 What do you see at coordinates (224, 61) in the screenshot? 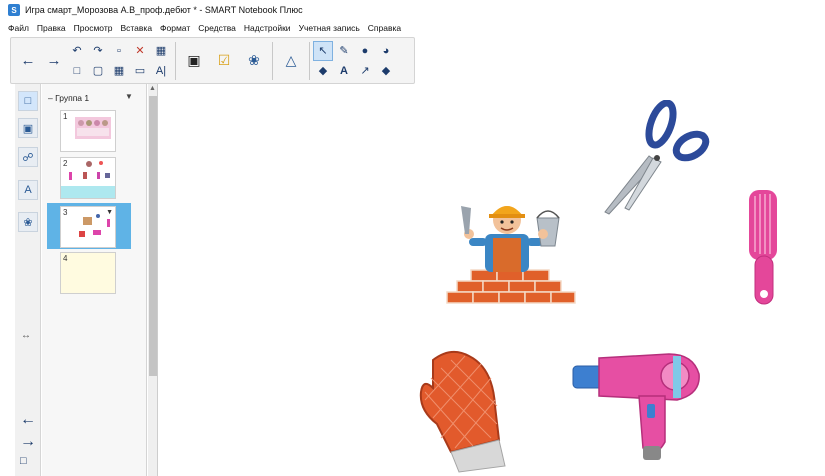
I see `activity-builder-icon: ☑` at bounding box center [224, 61].